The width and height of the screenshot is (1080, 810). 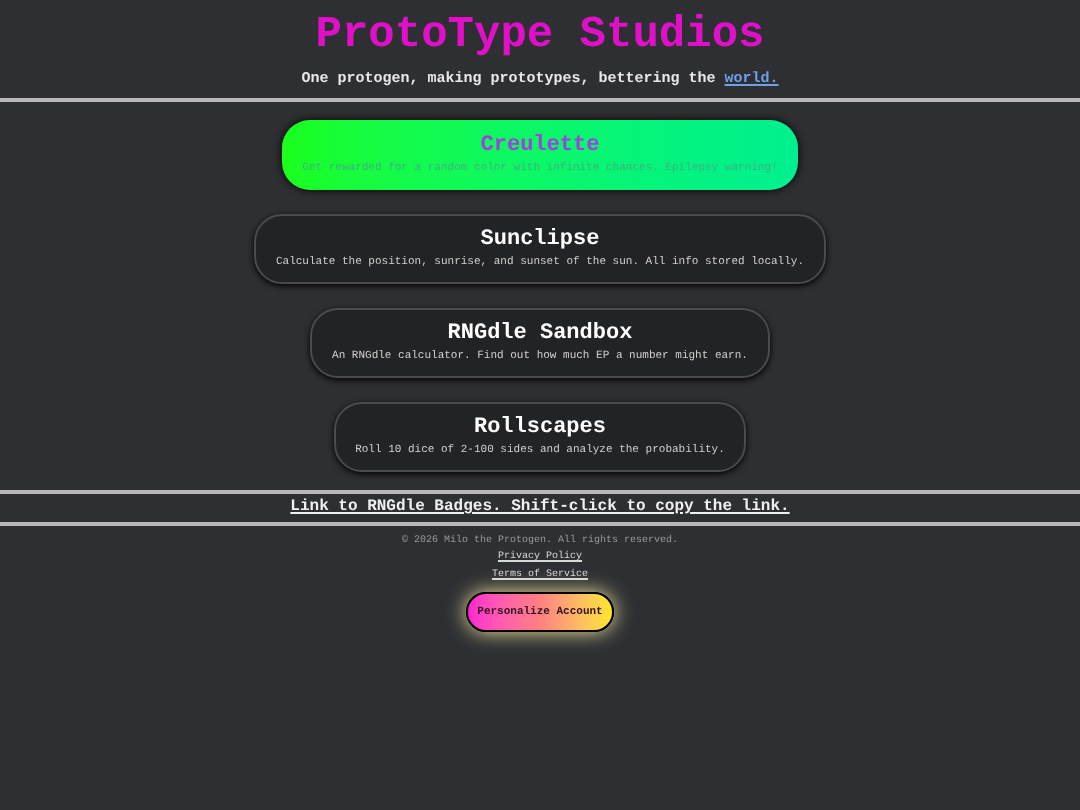 What do you see at coordinates (540, 508) in the screenshot?
I see `badges-link: Link to RNGdle Badges. Shift-click to copy the link.` at bounding box center [540, 508].